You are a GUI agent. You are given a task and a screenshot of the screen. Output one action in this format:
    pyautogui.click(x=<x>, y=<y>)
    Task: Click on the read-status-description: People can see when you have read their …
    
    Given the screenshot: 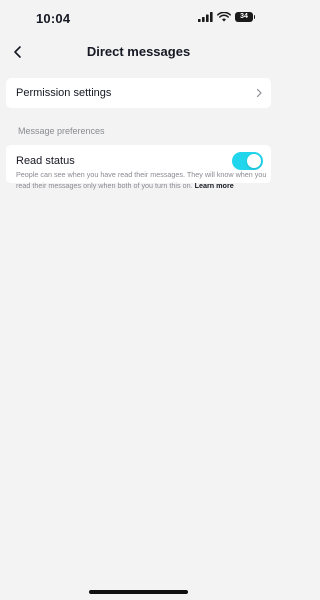 What is the action you would take?
    pyautogui.click(x=143, y=180)
    